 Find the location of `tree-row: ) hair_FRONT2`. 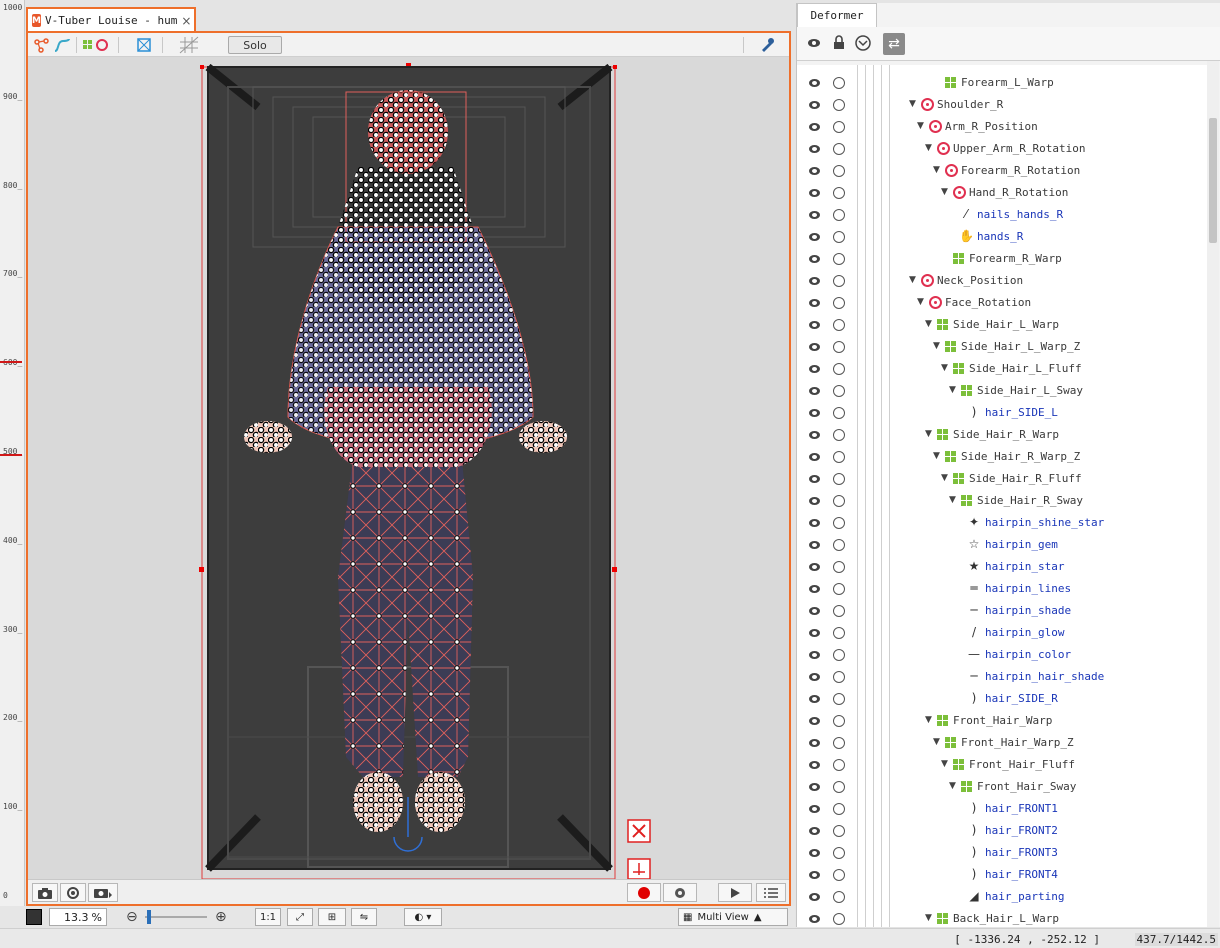

tree-row: ) hair_FRONT2 is located at coordinates (1002, 831).